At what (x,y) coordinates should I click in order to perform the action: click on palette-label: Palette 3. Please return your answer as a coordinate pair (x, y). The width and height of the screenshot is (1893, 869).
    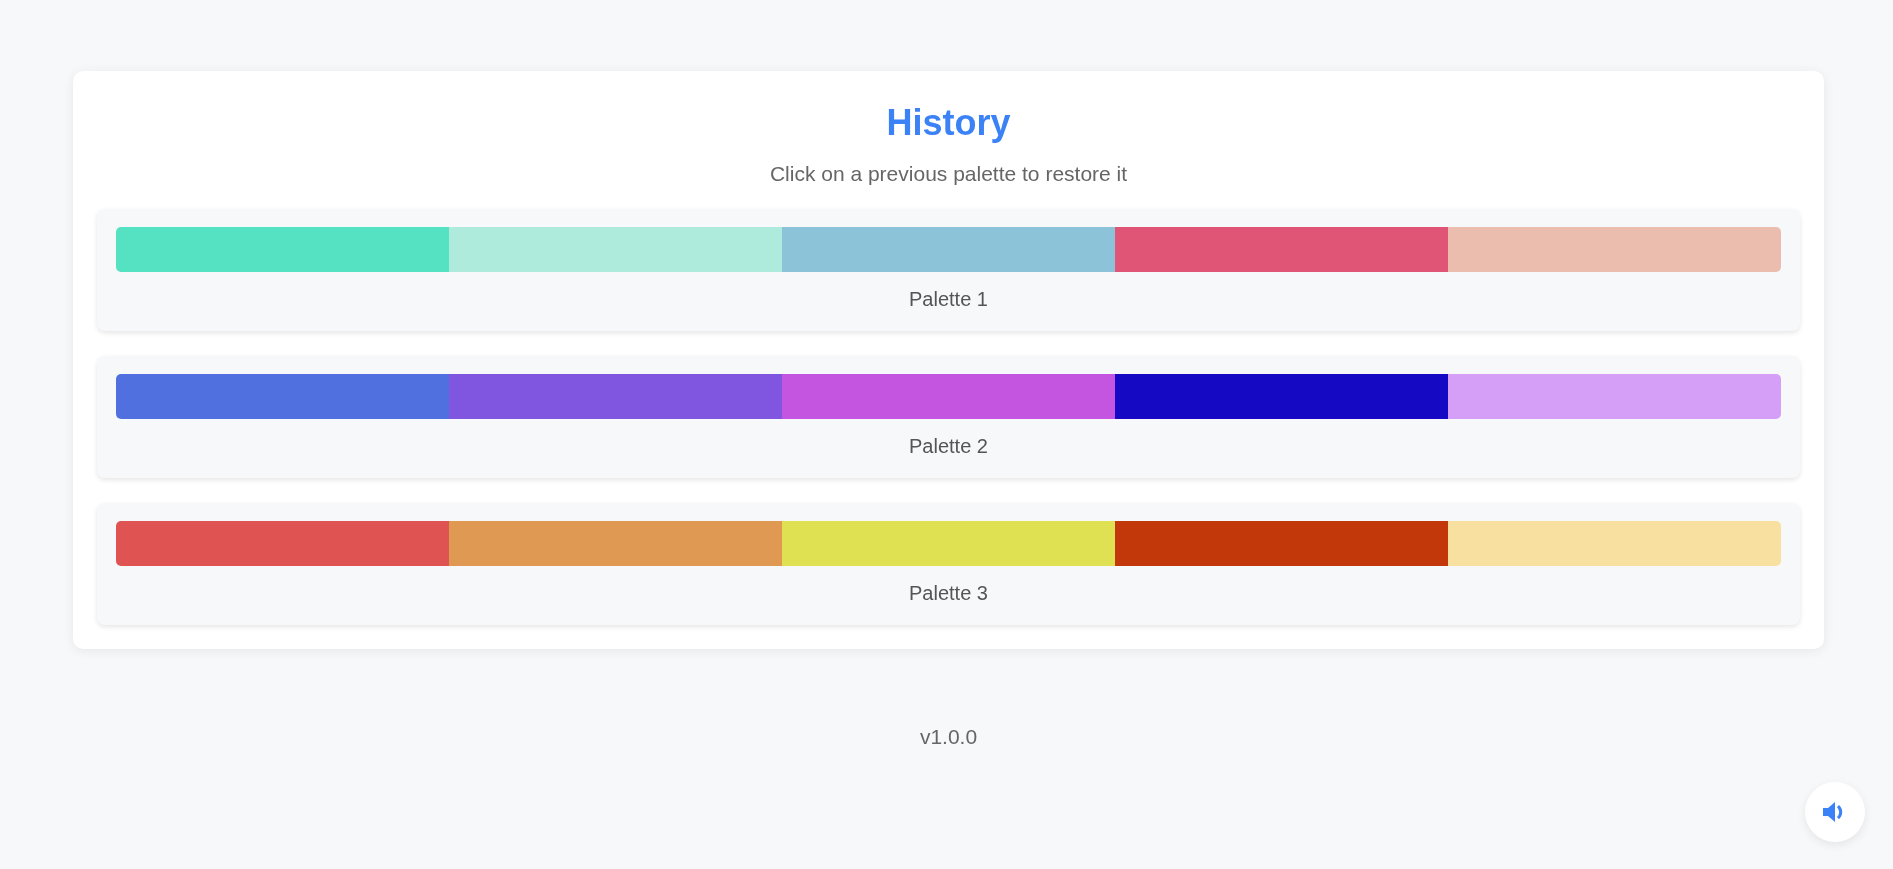
    Looking at the image, I should click on (948, 593).